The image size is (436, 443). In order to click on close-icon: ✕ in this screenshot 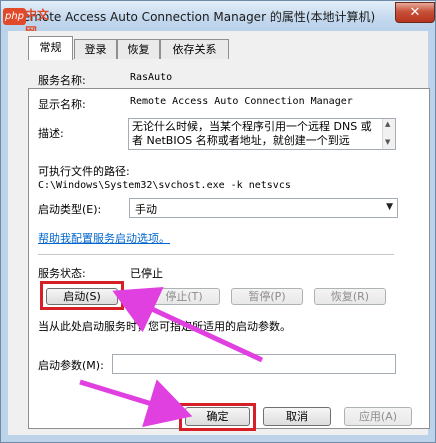, I will do `click(415, 12)`.